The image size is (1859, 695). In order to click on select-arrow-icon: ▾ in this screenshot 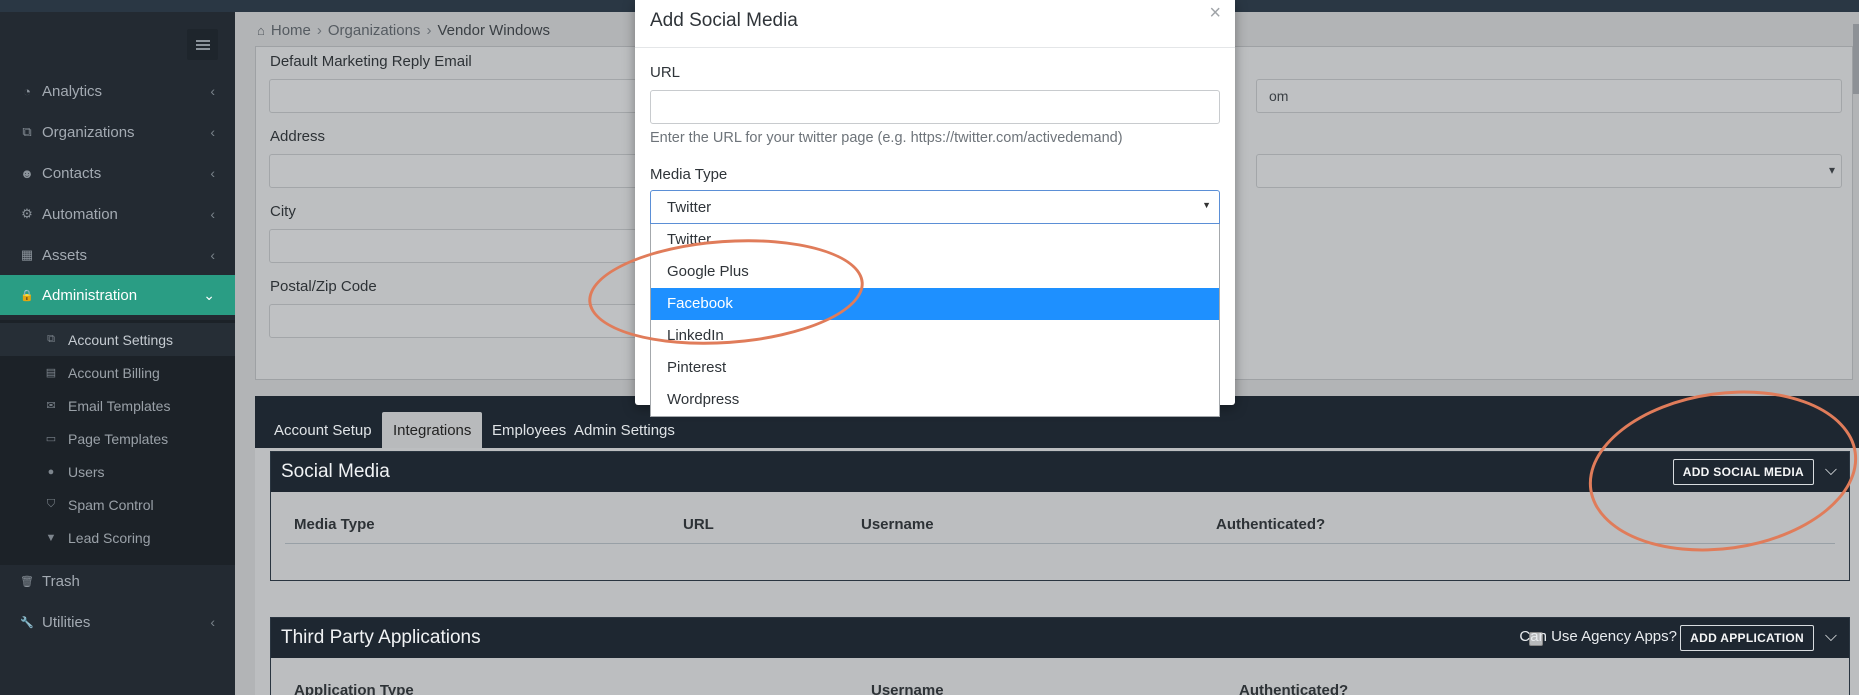, I will do `click(1831, 170)`.